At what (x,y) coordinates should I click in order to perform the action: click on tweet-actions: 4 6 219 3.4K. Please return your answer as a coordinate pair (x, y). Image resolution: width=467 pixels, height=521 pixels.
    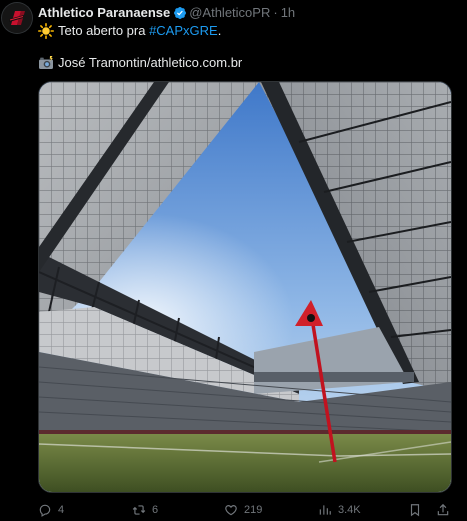
    Looking at the image, I should click on (245, 511).